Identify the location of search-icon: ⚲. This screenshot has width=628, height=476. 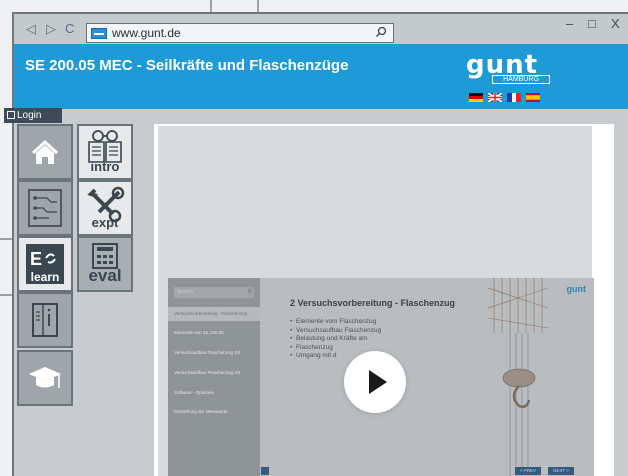
(249, 292).